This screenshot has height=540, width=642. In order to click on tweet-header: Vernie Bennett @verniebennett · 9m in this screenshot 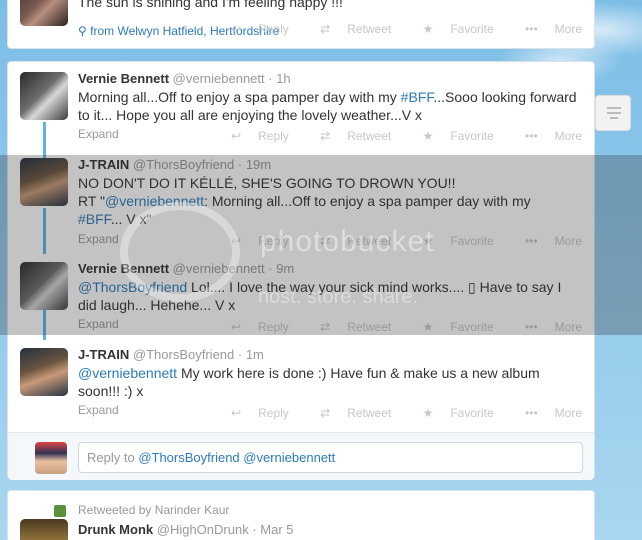, I will do `click(186, 268)`.